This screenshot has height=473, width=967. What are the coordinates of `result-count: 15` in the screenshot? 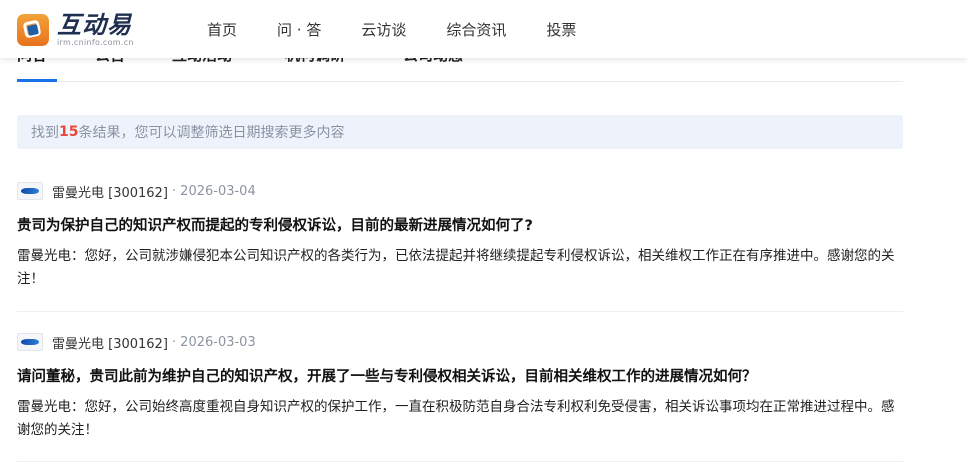 It's located at (69, 132).